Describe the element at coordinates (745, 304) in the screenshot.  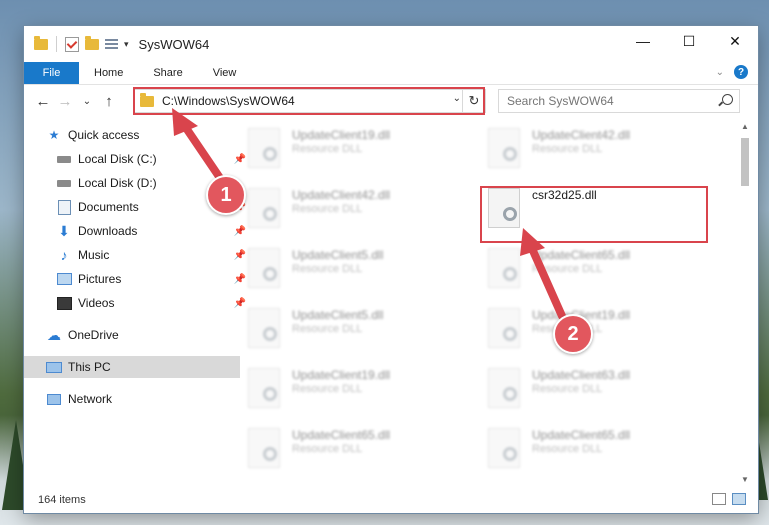
I see `vertical-scrollbar: ▲ ▼` at that location.